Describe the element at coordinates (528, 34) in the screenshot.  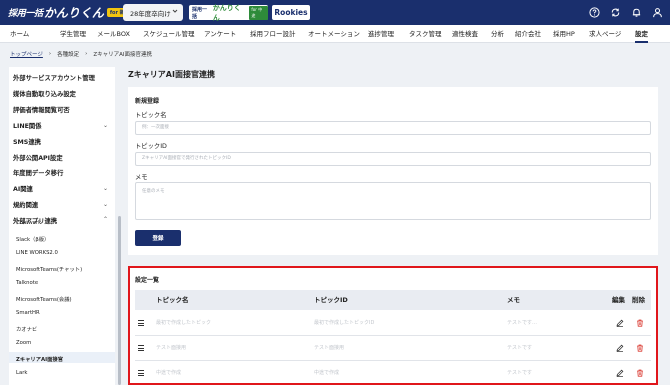
I see `nav-agencies: 紹介会社` at that location.